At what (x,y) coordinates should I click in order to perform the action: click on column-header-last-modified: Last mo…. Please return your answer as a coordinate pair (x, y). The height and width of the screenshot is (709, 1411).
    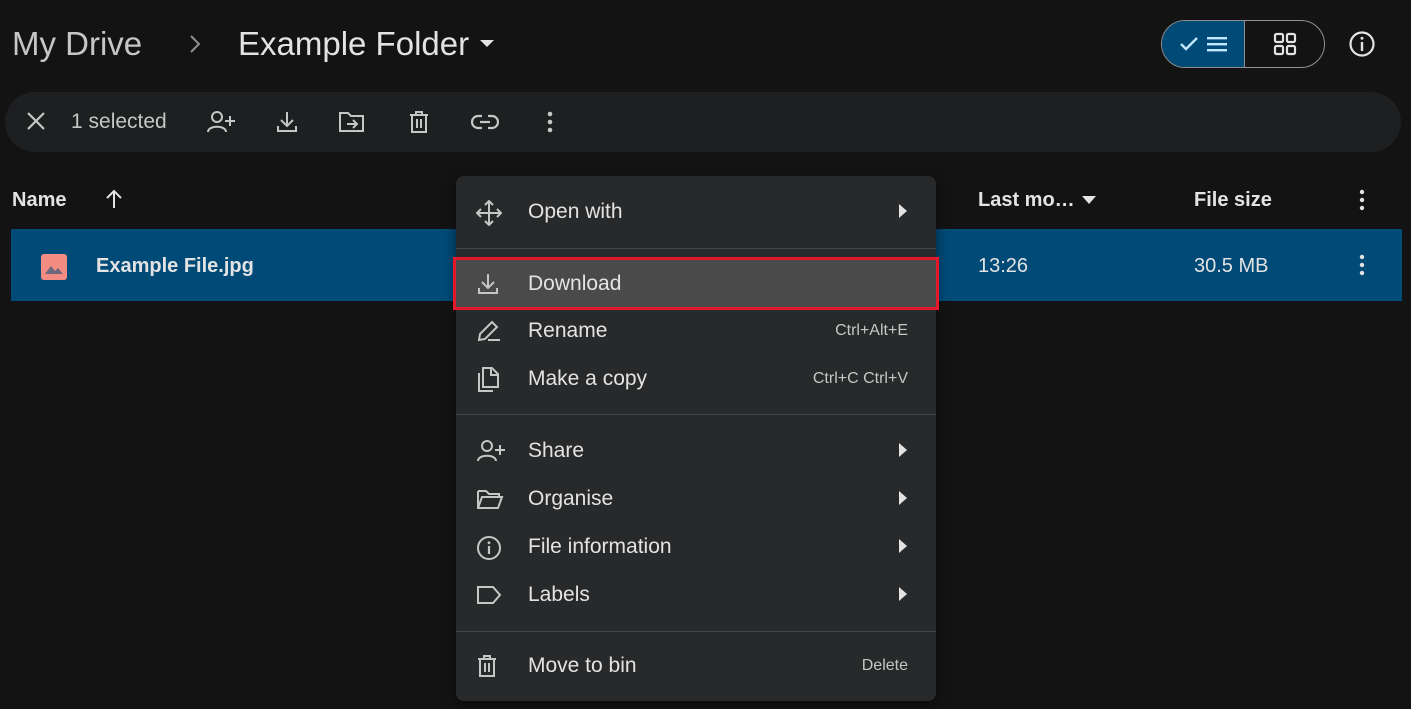
    Looking at the image, I should click on (1026, 200).